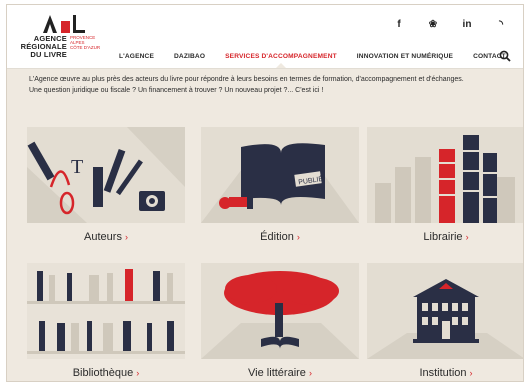 Image resolution: width=529 pixels, height=385 pixels. I want to click on svg-text: T, so click(77, 167).